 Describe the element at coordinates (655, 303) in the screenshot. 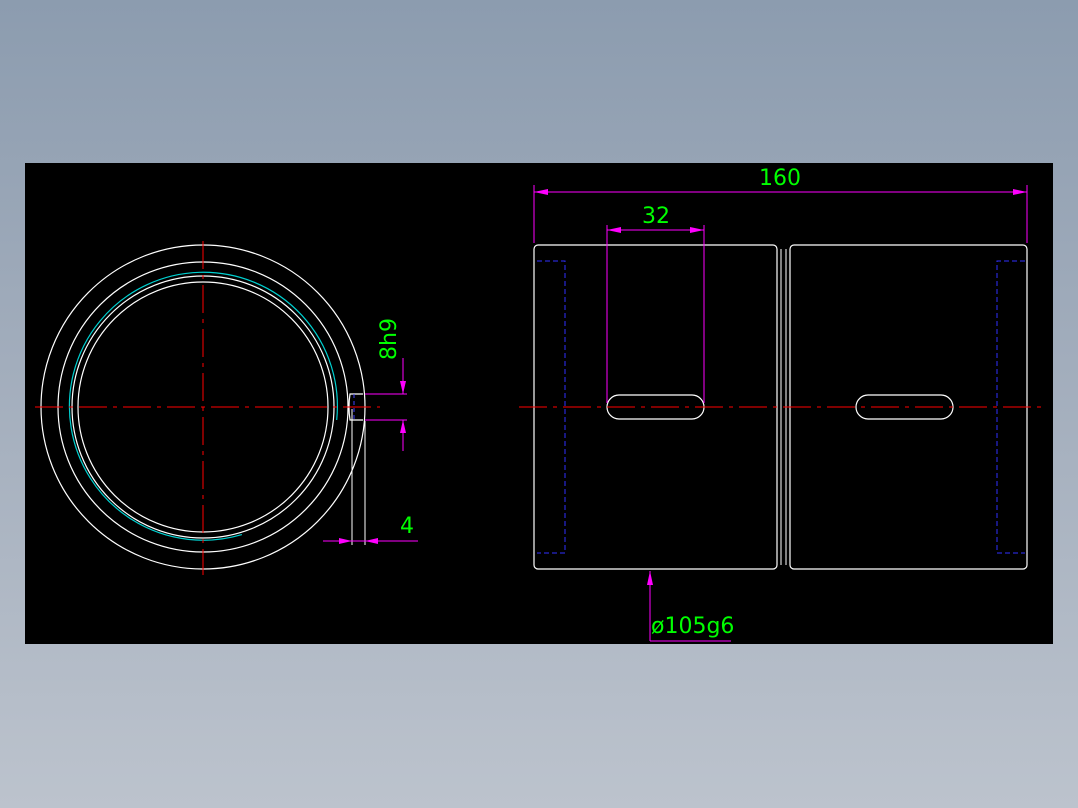

I see `slot-length-dimension: 32` at that location.